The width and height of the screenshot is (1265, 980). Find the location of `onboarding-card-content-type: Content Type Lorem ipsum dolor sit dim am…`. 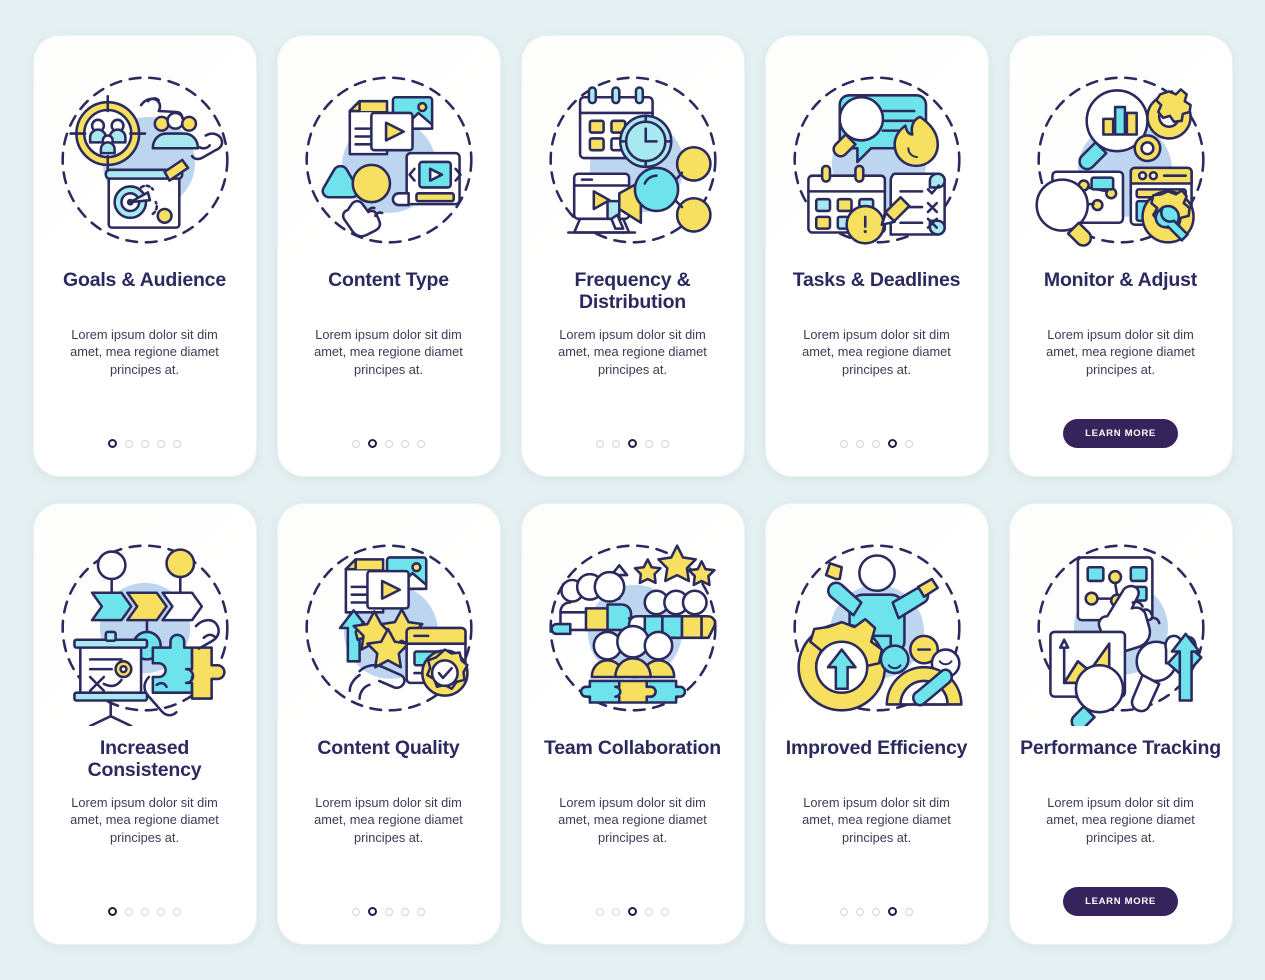

onboarding-card-content-type: Content Type Lorem ipsum dolor sit dim am… is located at coordinates (388, 256).